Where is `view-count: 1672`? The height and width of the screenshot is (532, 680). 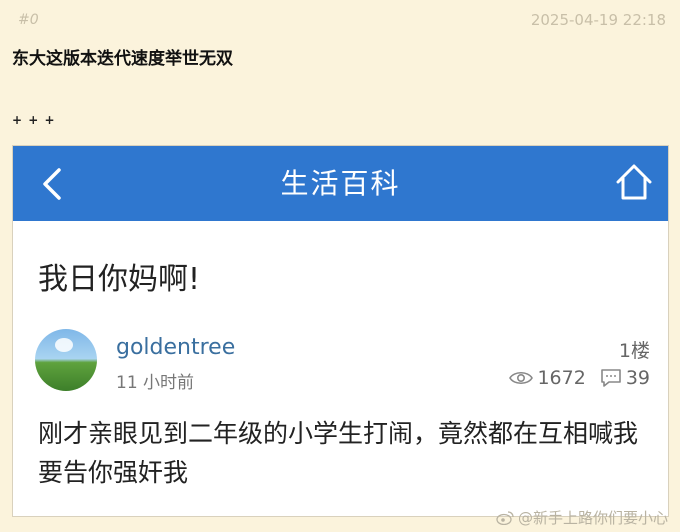 view-count: 1672 is located at coordinates (561, 378).